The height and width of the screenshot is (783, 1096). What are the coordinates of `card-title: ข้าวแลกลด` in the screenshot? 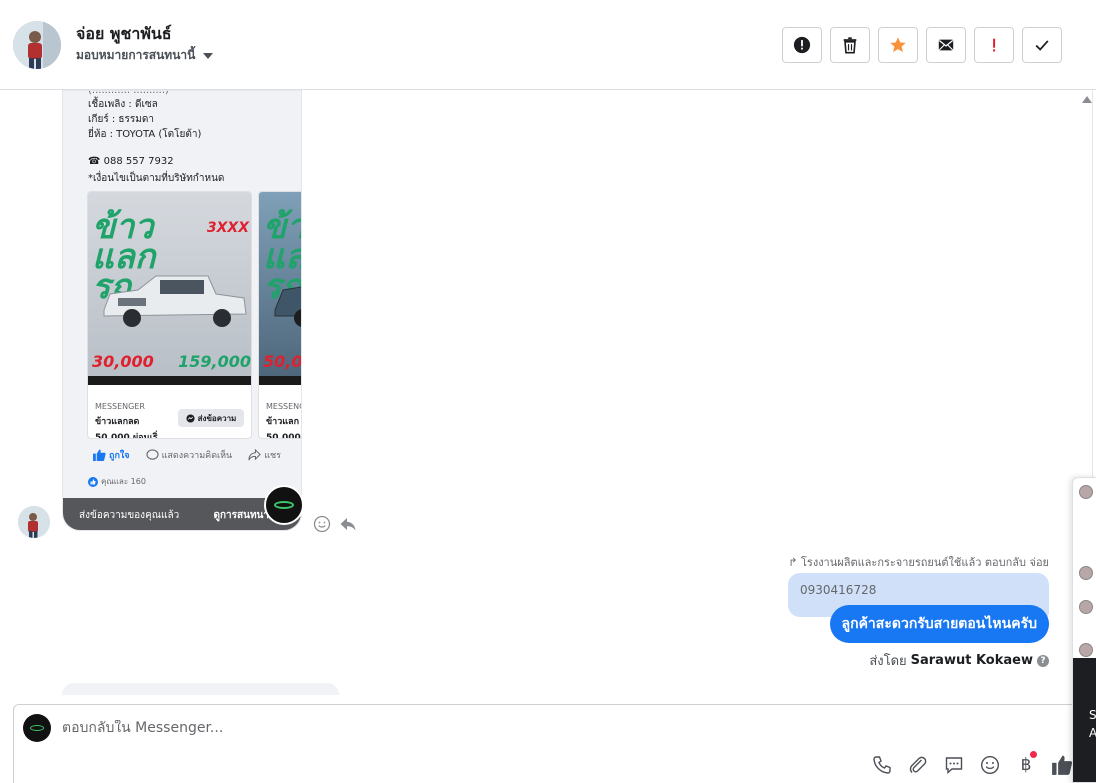 It's located at (117, 422).